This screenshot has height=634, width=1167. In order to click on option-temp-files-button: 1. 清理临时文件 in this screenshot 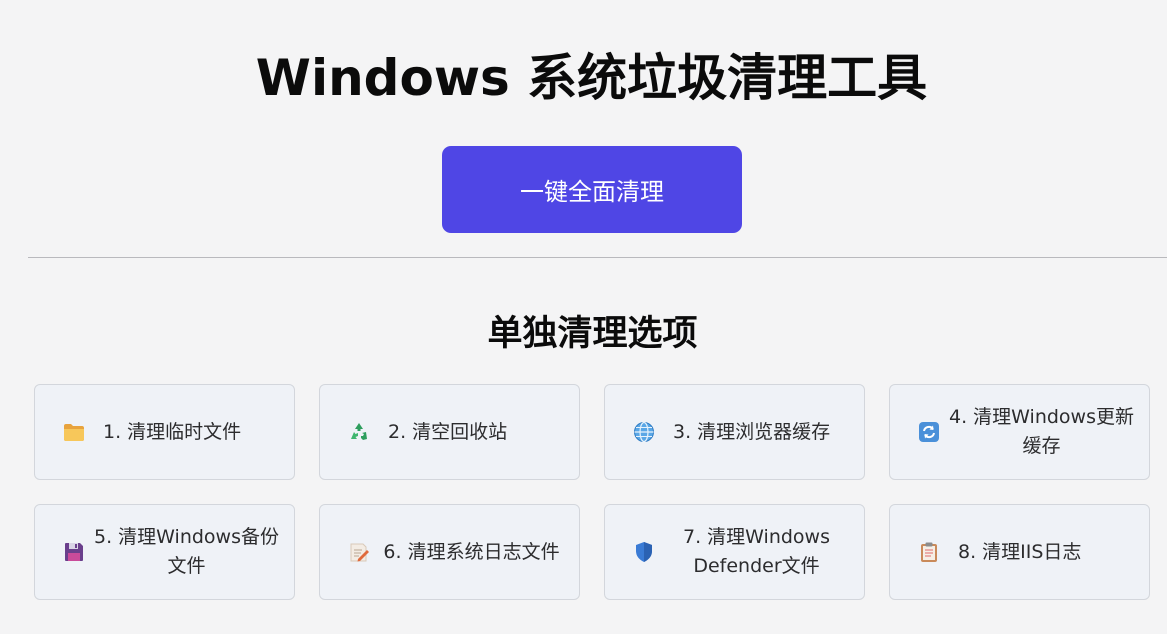, I will do `click(164, 432)`.